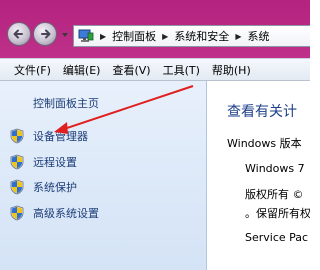 The height and width of the screenshot is (270, 320). I want to click on menu-tools: 工具(T), so click(181, 70).